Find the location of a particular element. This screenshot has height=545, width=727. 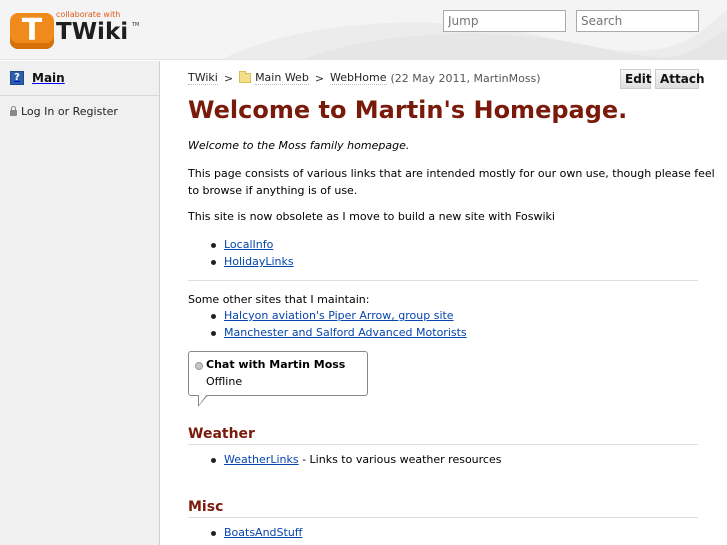

folder-icon is located at coordinates (245, 77).